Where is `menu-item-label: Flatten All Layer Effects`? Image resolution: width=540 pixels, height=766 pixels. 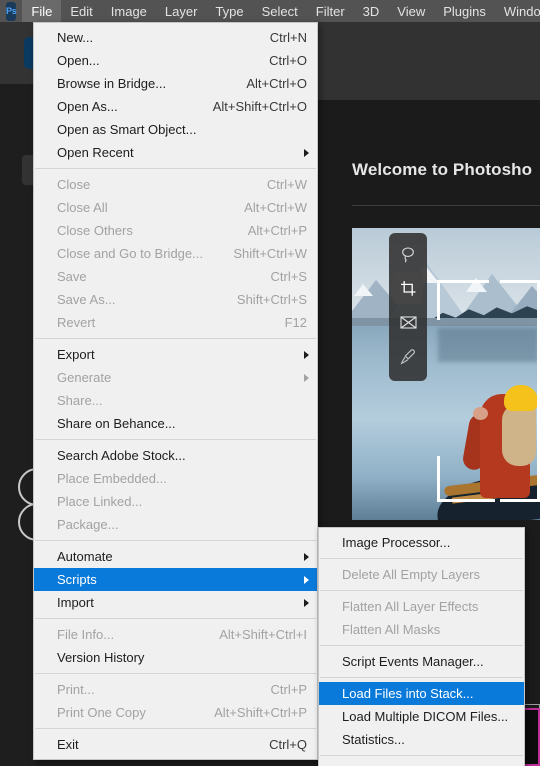
menu-item-label: Flatten All Layer Effects is located at coordinates (410, 606).